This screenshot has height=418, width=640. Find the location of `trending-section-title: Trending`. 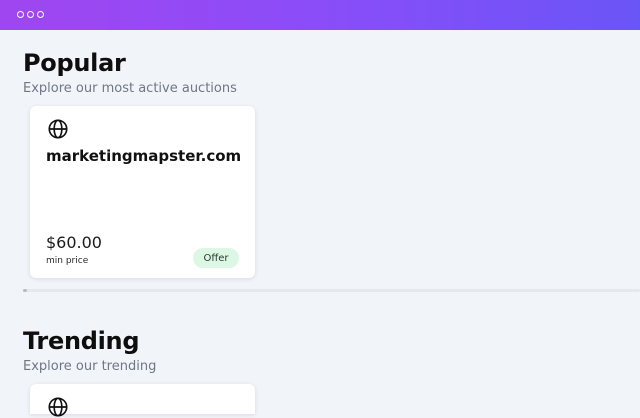

trending-section-title: Trending is located at coordinates (81, 341).